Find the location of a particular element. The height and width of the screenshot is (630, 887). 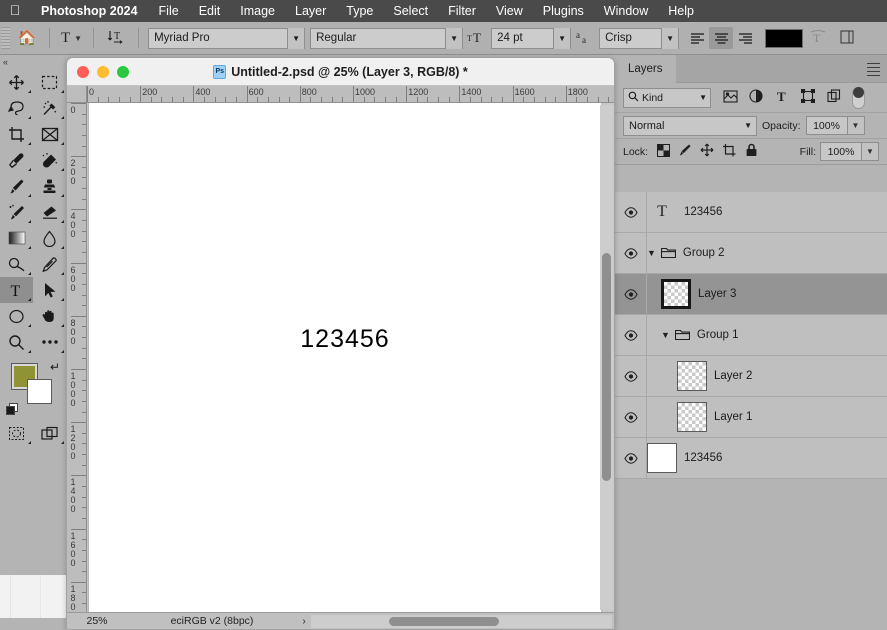

zoom-level-field: 25% is located at coordinates (97, 621).